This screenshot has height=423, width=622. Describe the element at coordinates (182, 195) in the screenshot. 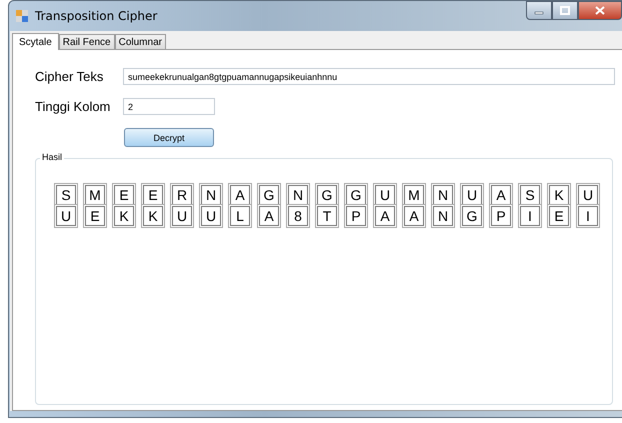

I see `letter-cell: R` at that location.